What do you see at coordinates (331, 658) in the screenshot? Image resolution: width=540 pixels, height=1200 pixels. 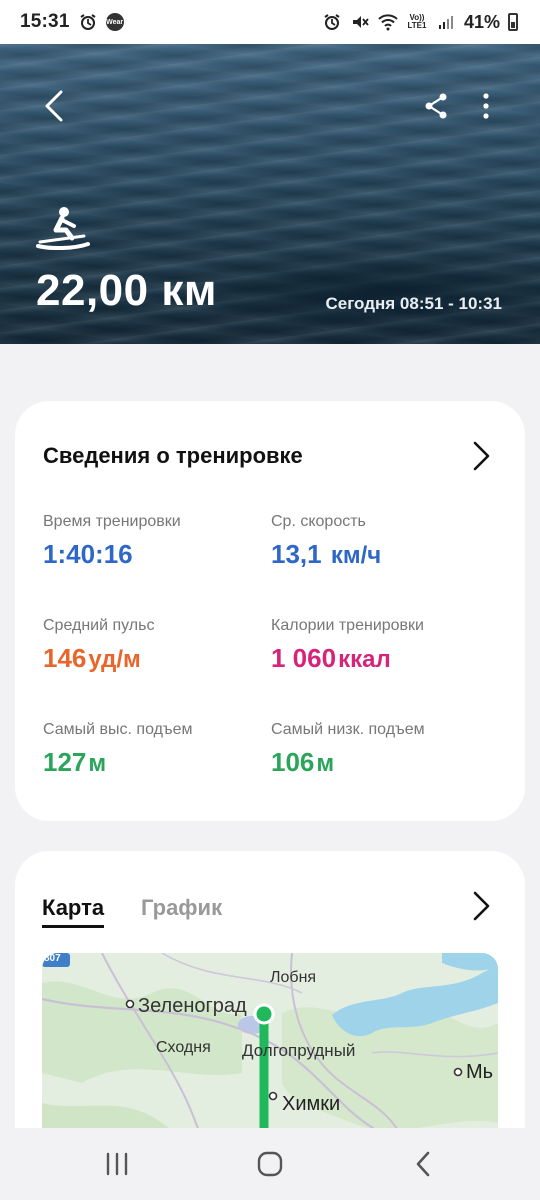 I see `stat-value: 1 060ккал` at bounding box center [331, 658].